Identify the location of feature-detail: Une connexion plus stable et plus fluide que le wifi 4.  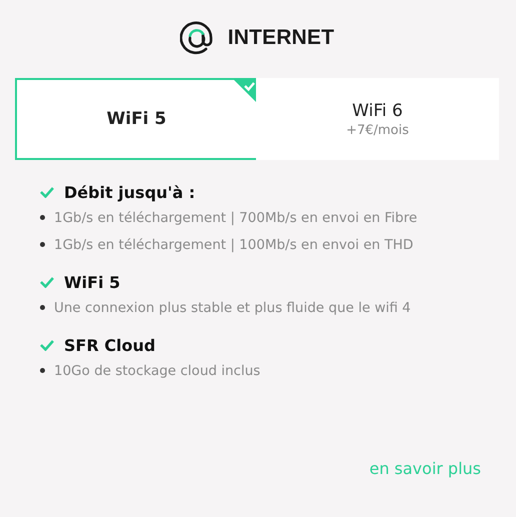
(232, 308).